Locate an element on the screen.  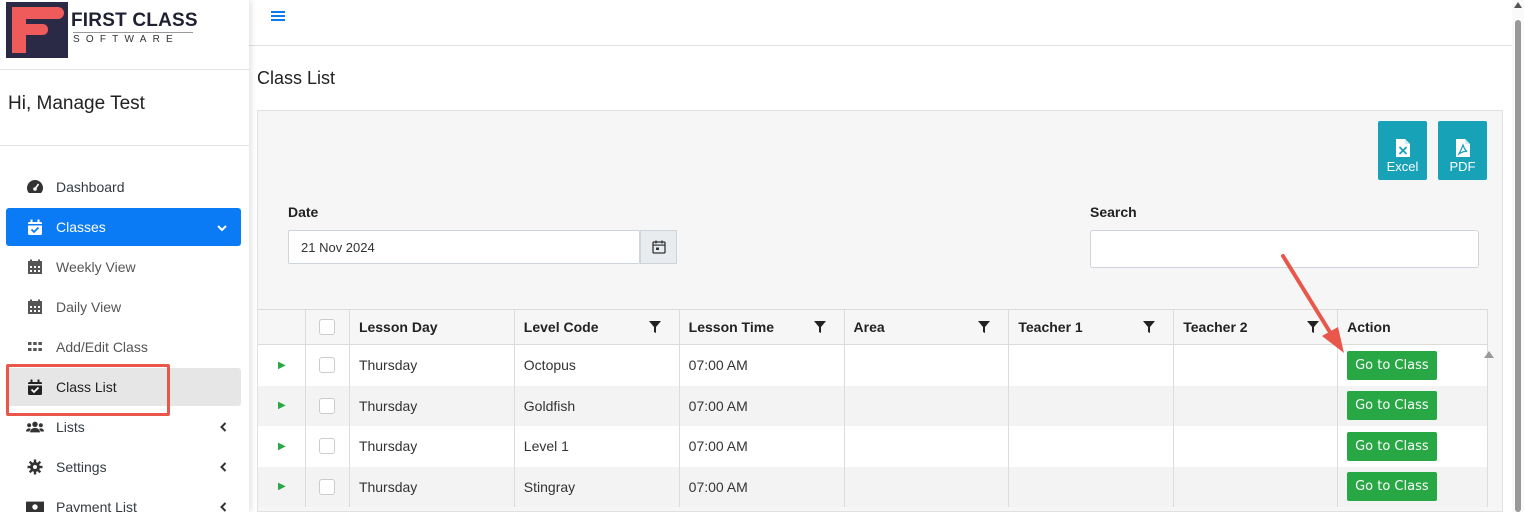
column-header-teacher-2: Teacher 2 is located at coordinates (1256, 327).